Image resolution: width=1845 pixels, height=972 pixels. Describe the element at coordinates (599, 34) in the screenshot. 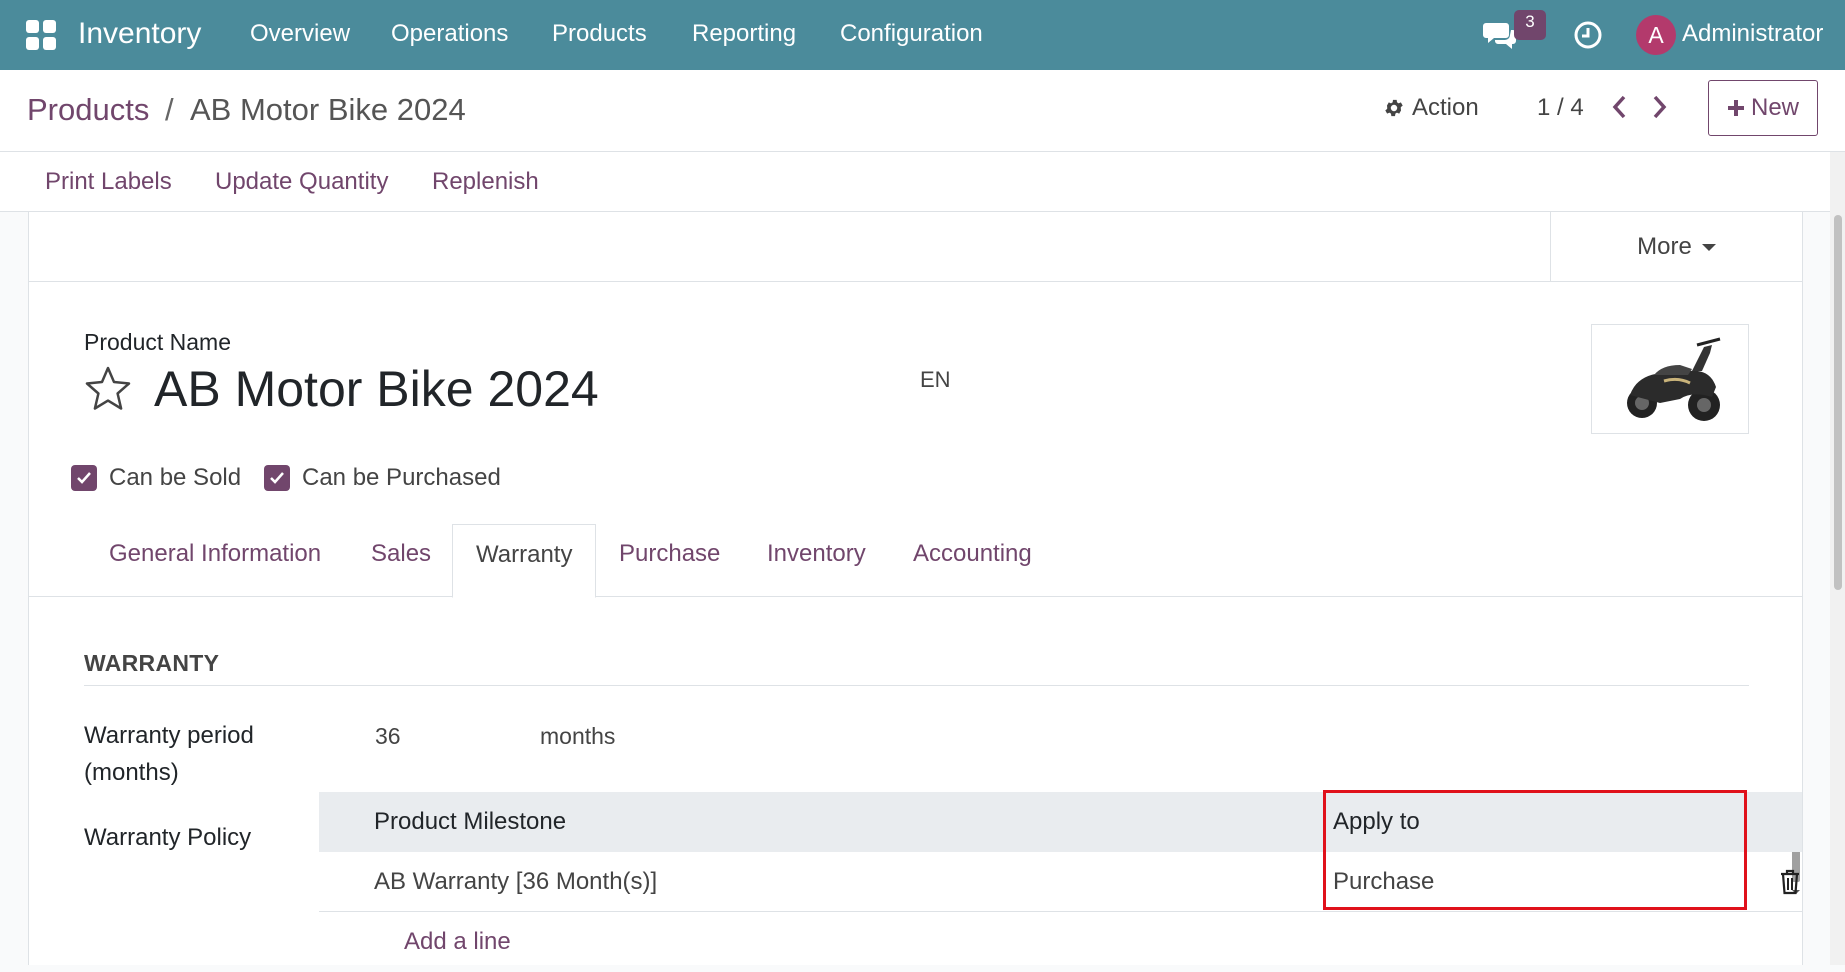

I see `menu-products: Products` at that location.